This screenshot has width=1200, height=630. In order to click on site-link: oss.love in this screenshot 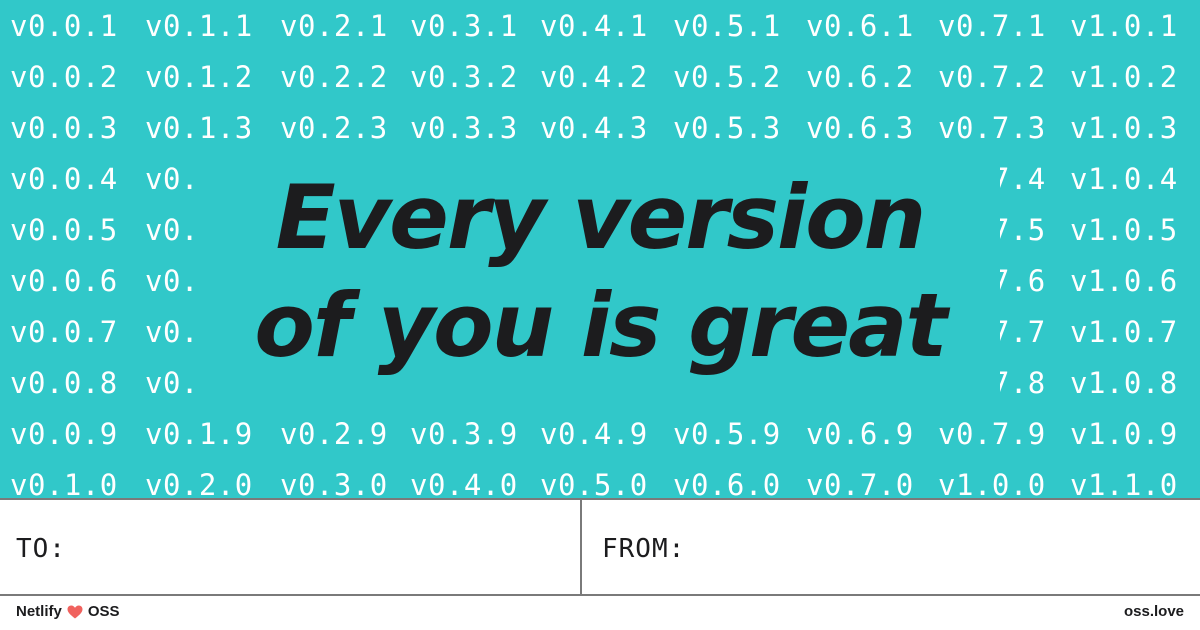, I will do `click(1154, 611)`.